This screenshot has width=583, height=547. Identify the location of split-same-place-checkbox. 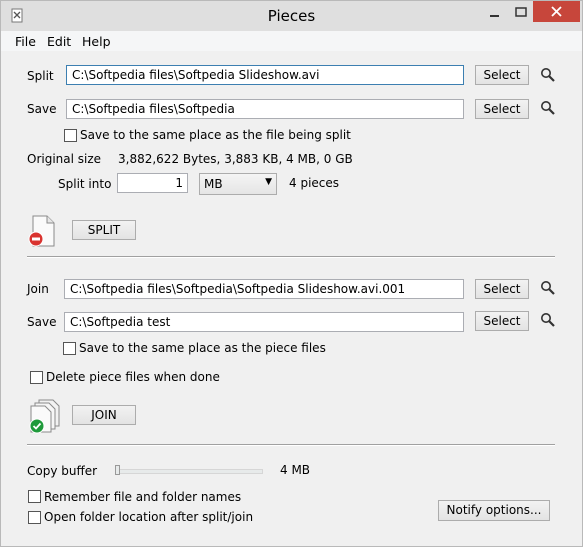
(70, 135).